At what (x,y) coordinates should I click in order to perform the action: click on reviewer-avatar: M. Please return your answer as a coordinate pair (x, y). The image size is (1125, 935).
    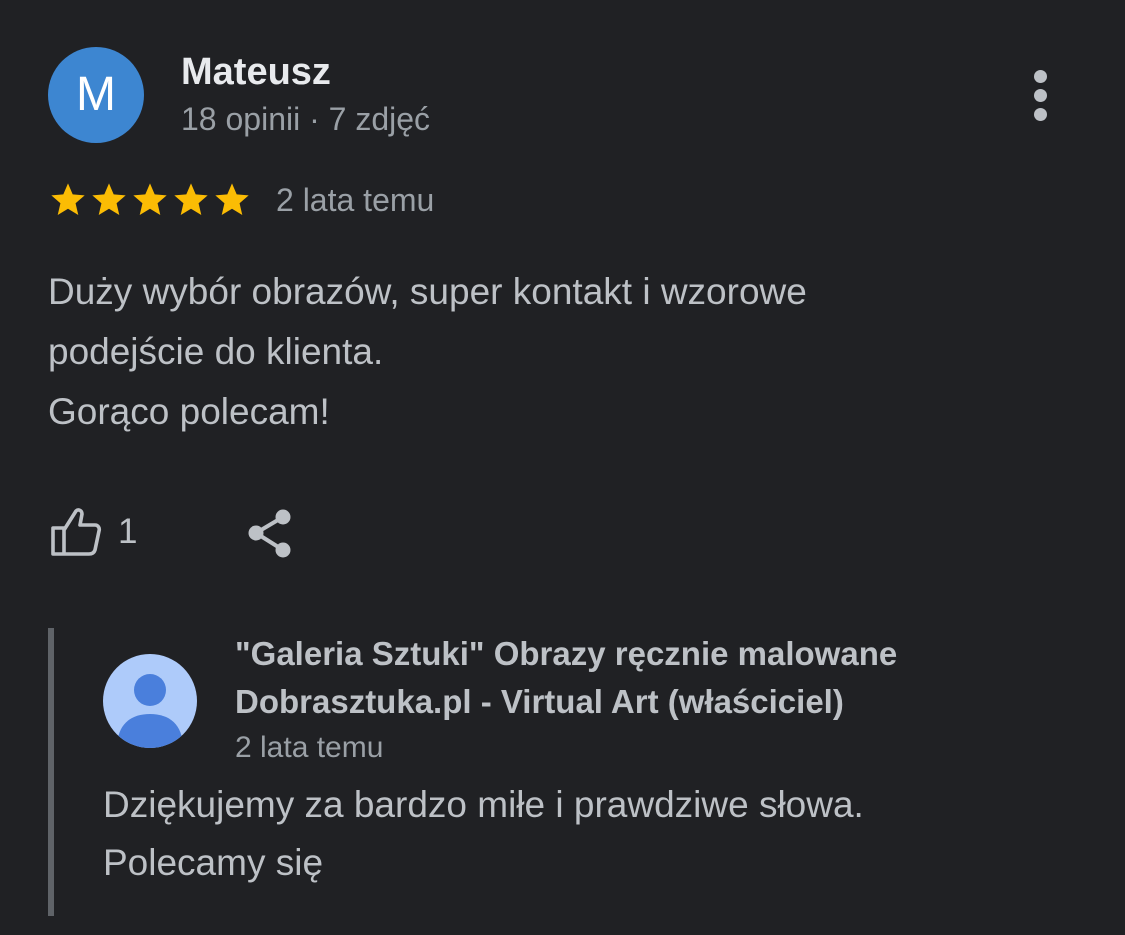
    Looking at the image, I should click on (96, 95).